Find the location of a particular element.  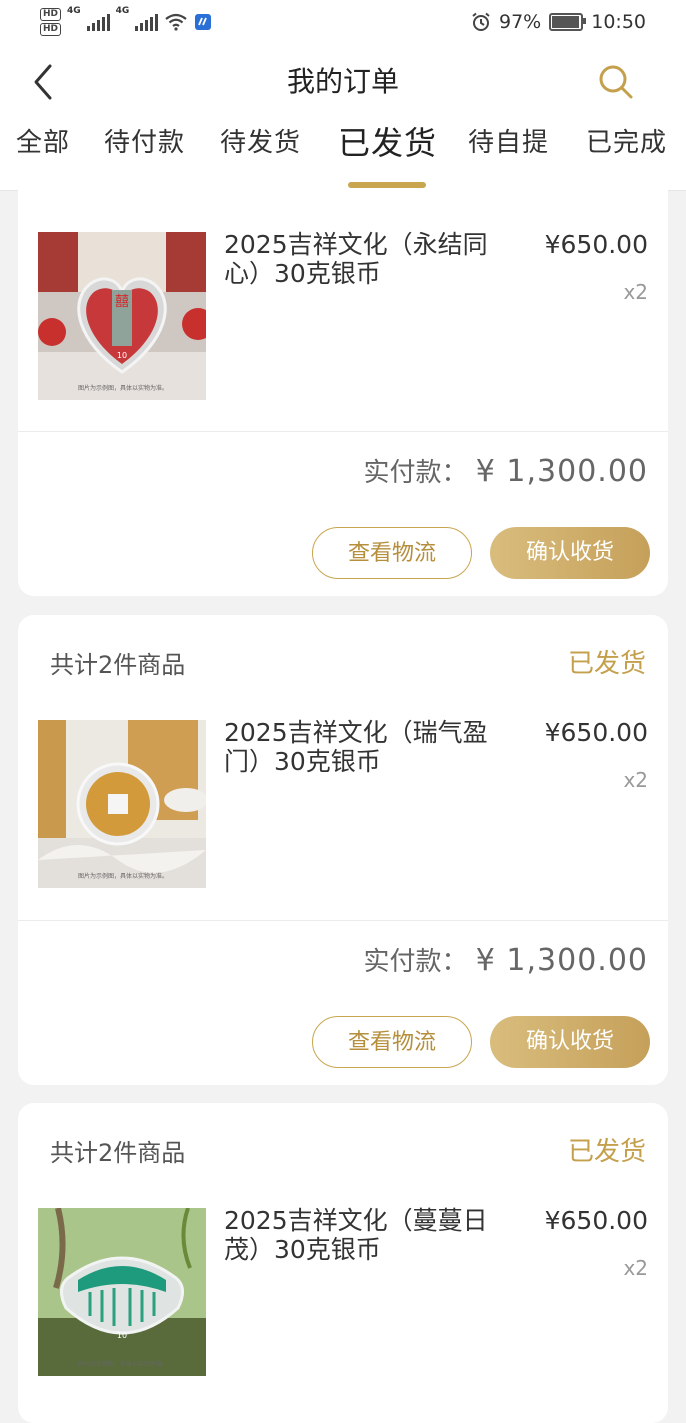

coin-image-round is located at coordinates (122, 804).